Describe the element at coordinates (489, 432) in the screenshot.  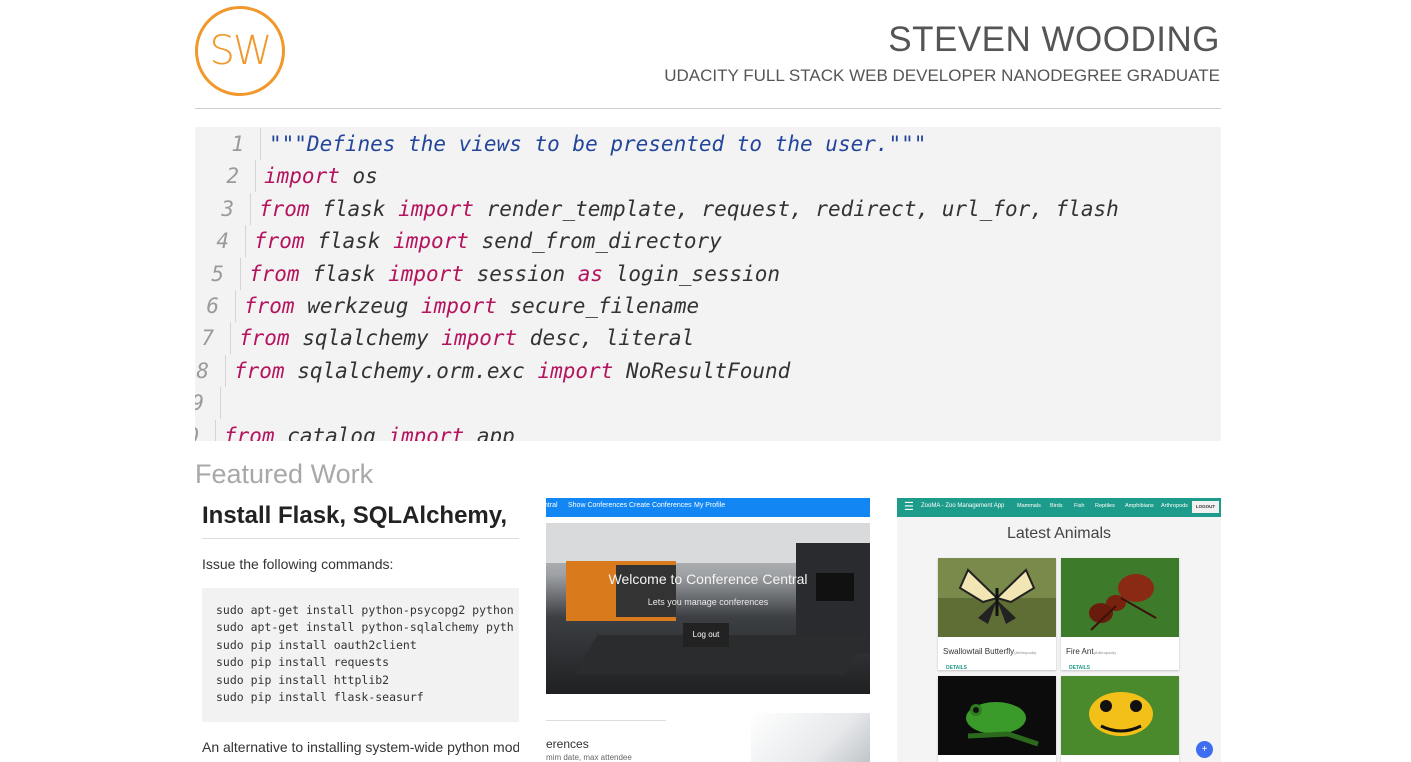
I see `code-text: app` at that location.